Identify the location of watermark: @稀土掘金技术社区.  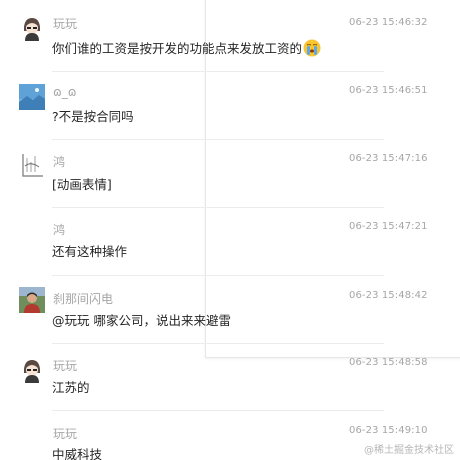
(409, 450).